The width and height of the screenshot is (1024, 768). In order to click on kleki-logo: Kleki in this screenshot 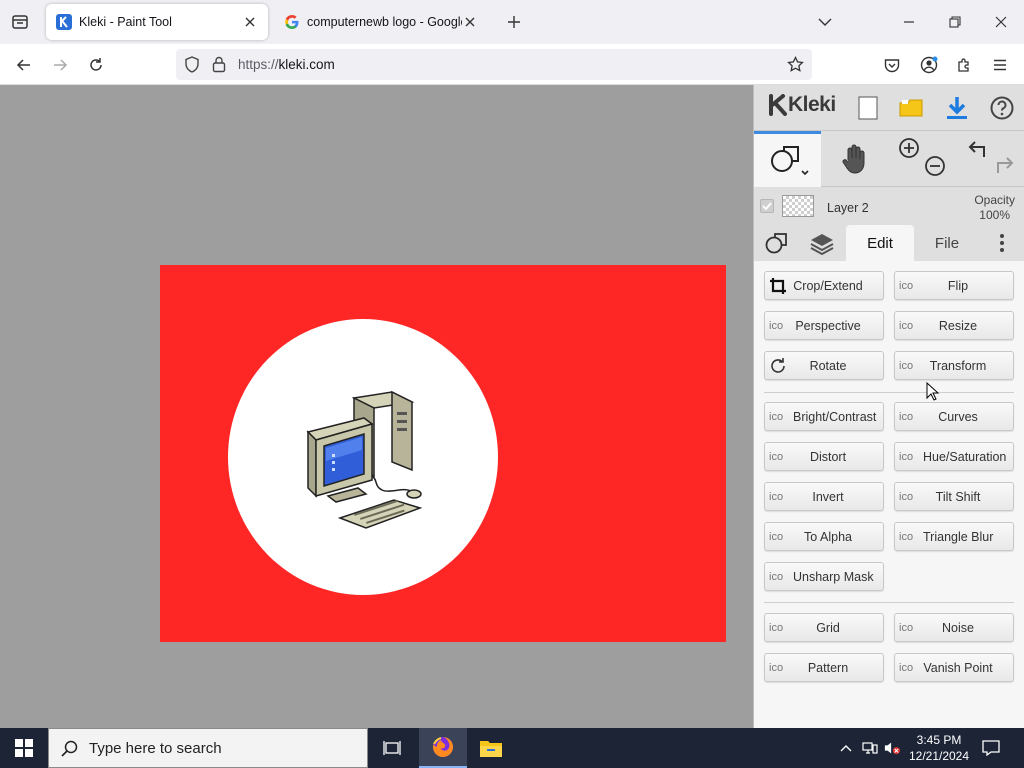, I will do `click(802, 105)`.